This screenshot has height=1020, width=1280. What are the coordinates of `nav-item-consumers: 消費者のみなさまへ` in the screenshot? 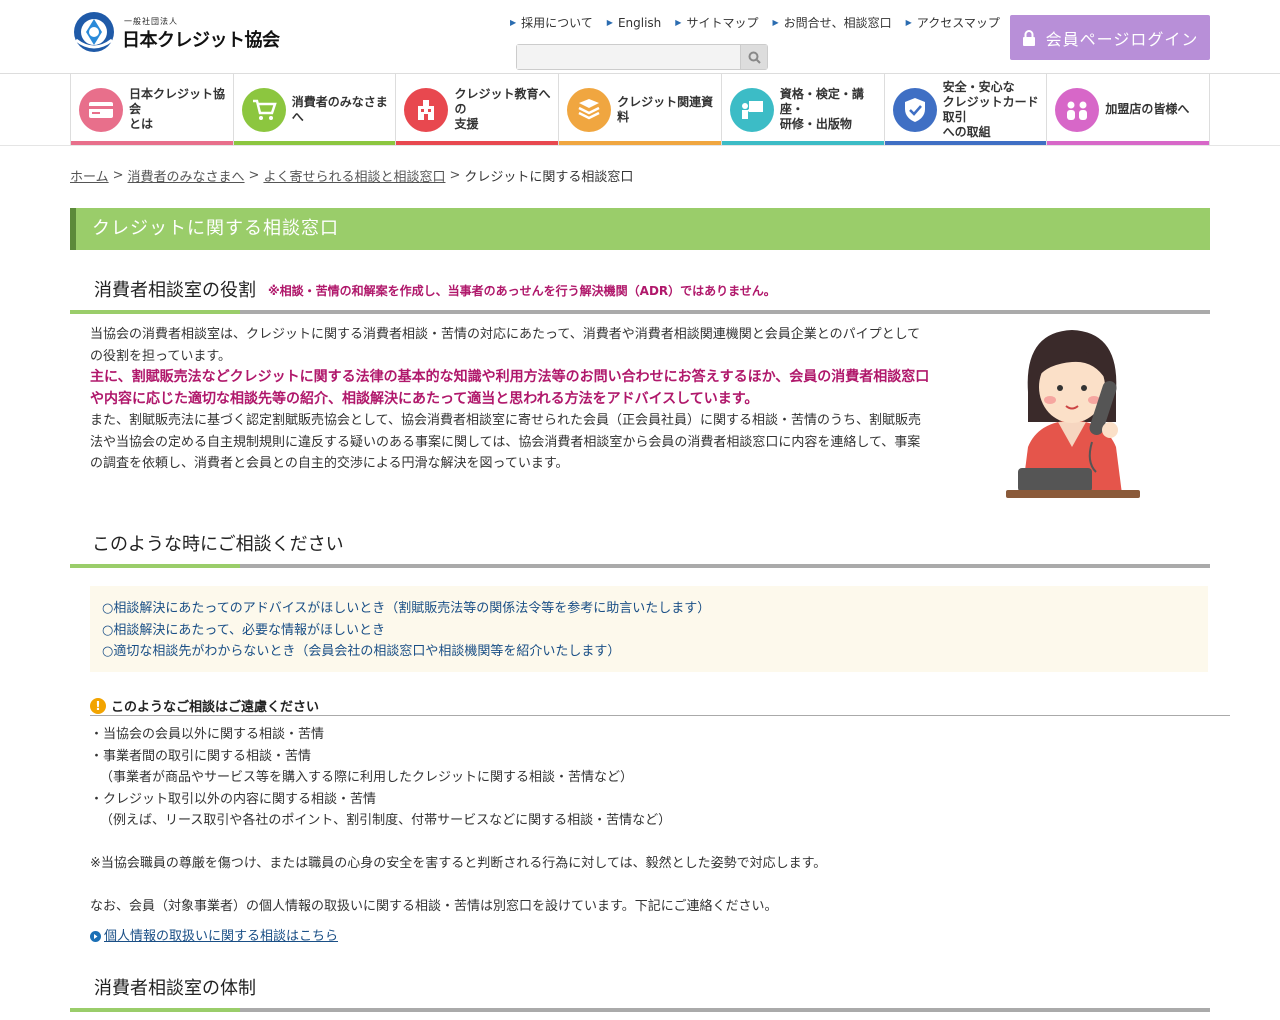 It's located at (315, 109).